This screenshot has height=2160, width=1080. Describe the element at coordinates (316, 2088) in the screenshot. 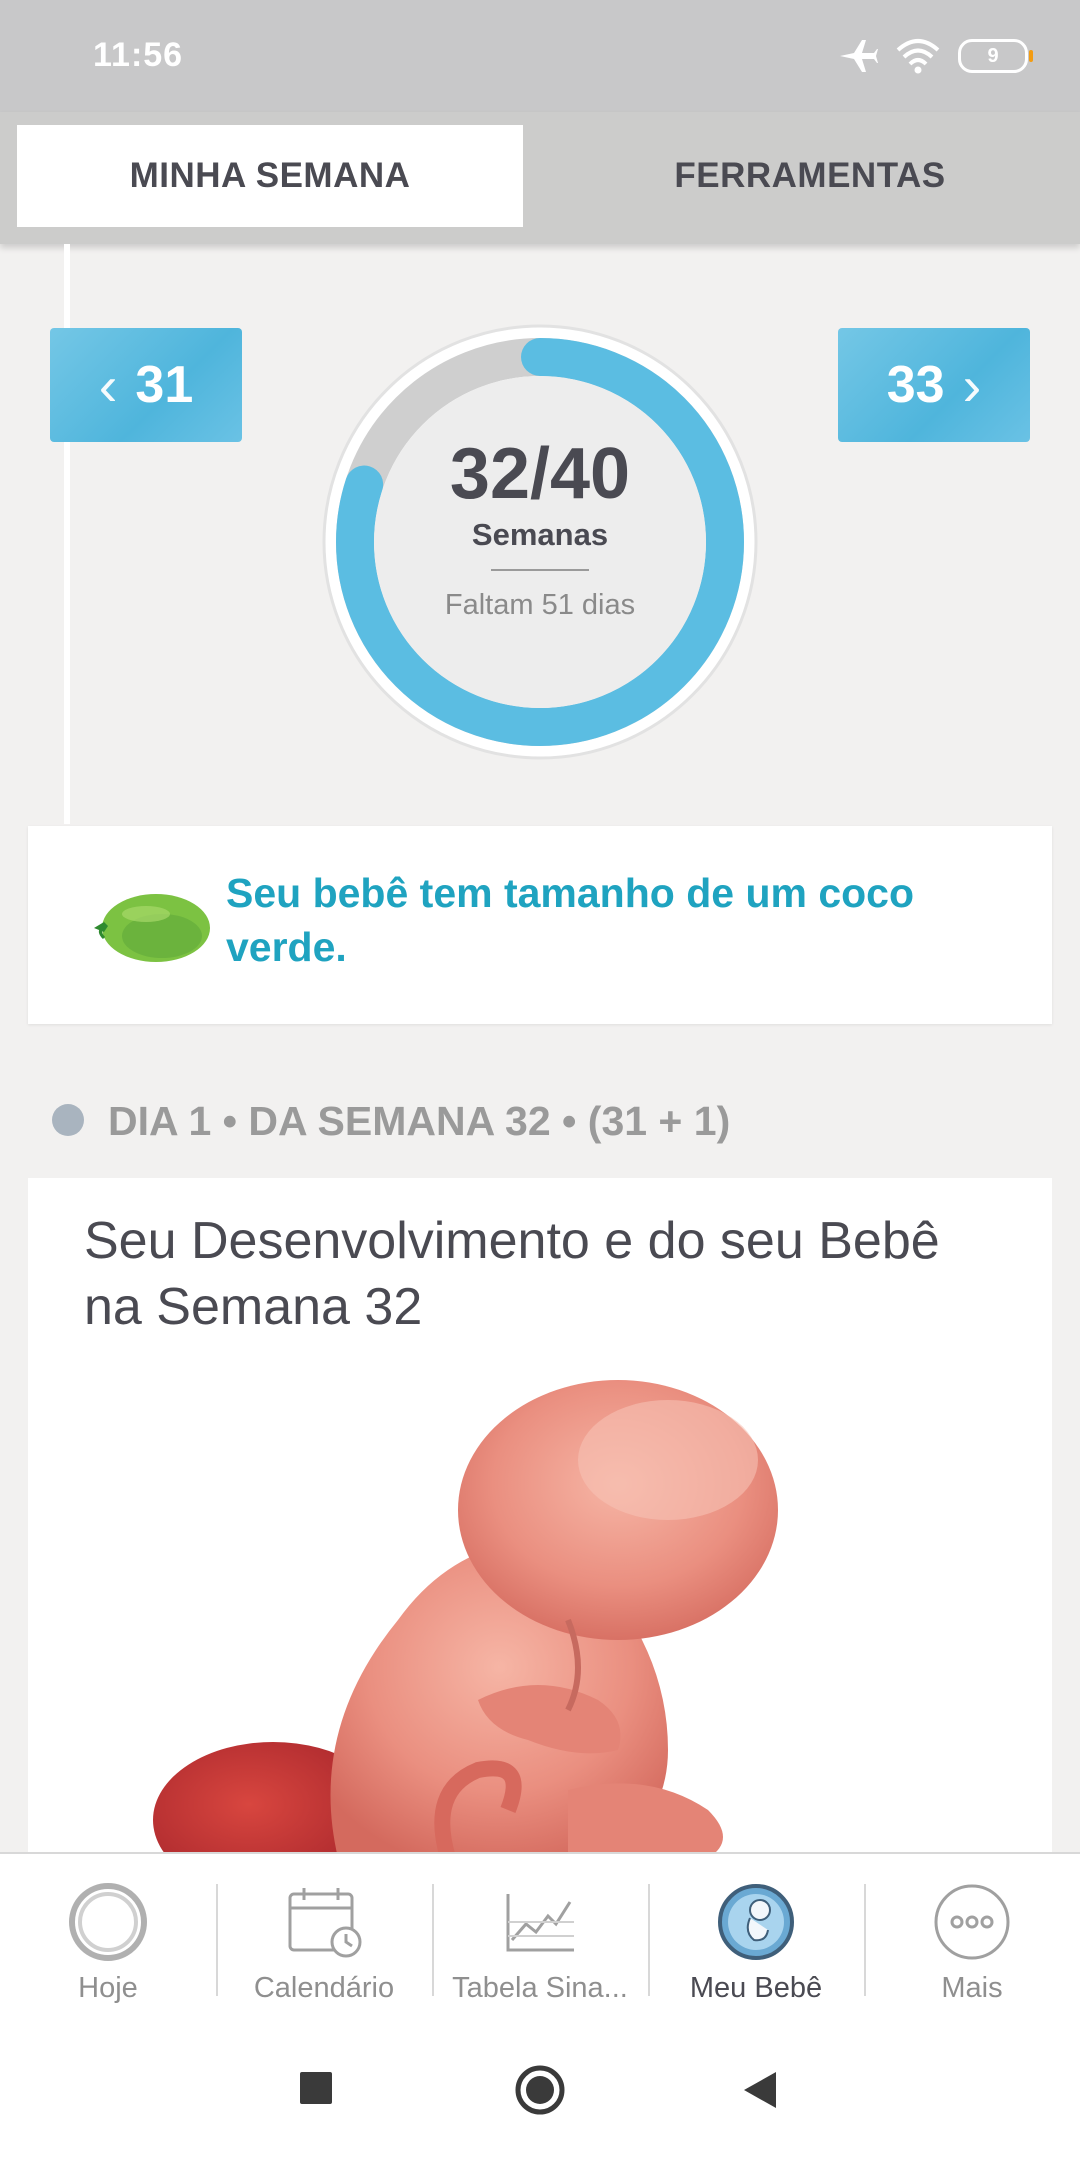

I see `recent-apps-icon` at that location.